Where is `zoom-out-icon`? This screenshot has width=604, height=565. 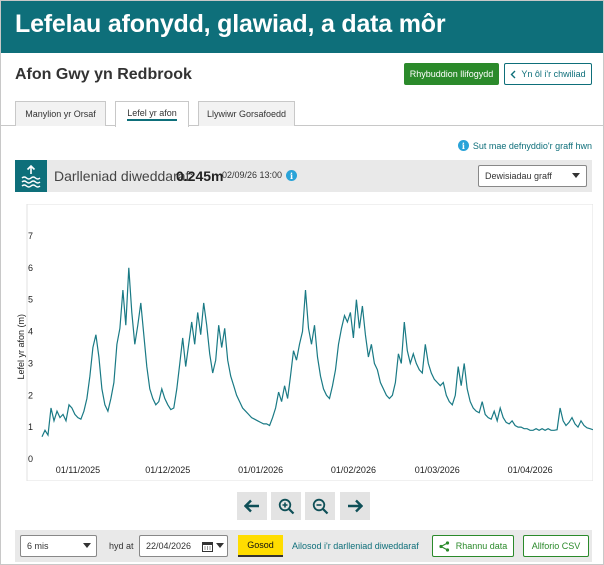
zoom-out-icon is located at coordinates (320, 506).